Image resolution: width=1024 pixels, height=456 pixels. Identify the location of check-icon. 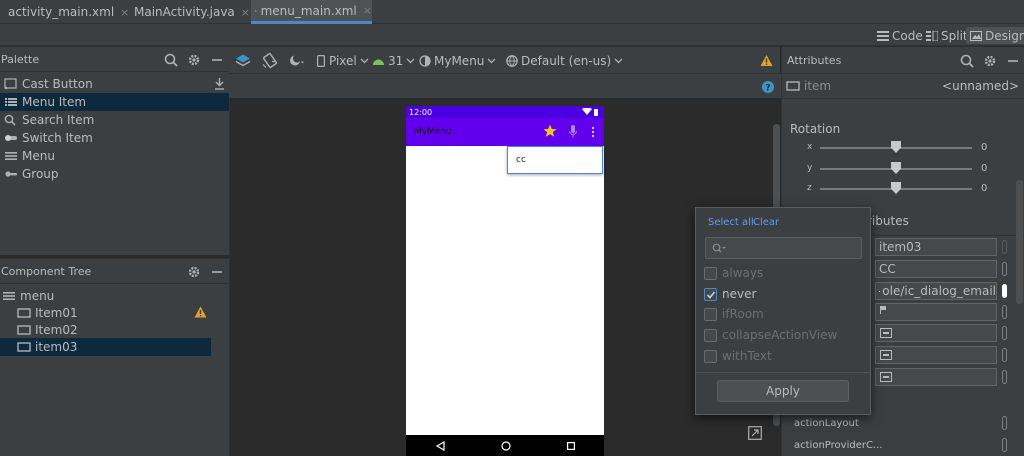
(711, 294).